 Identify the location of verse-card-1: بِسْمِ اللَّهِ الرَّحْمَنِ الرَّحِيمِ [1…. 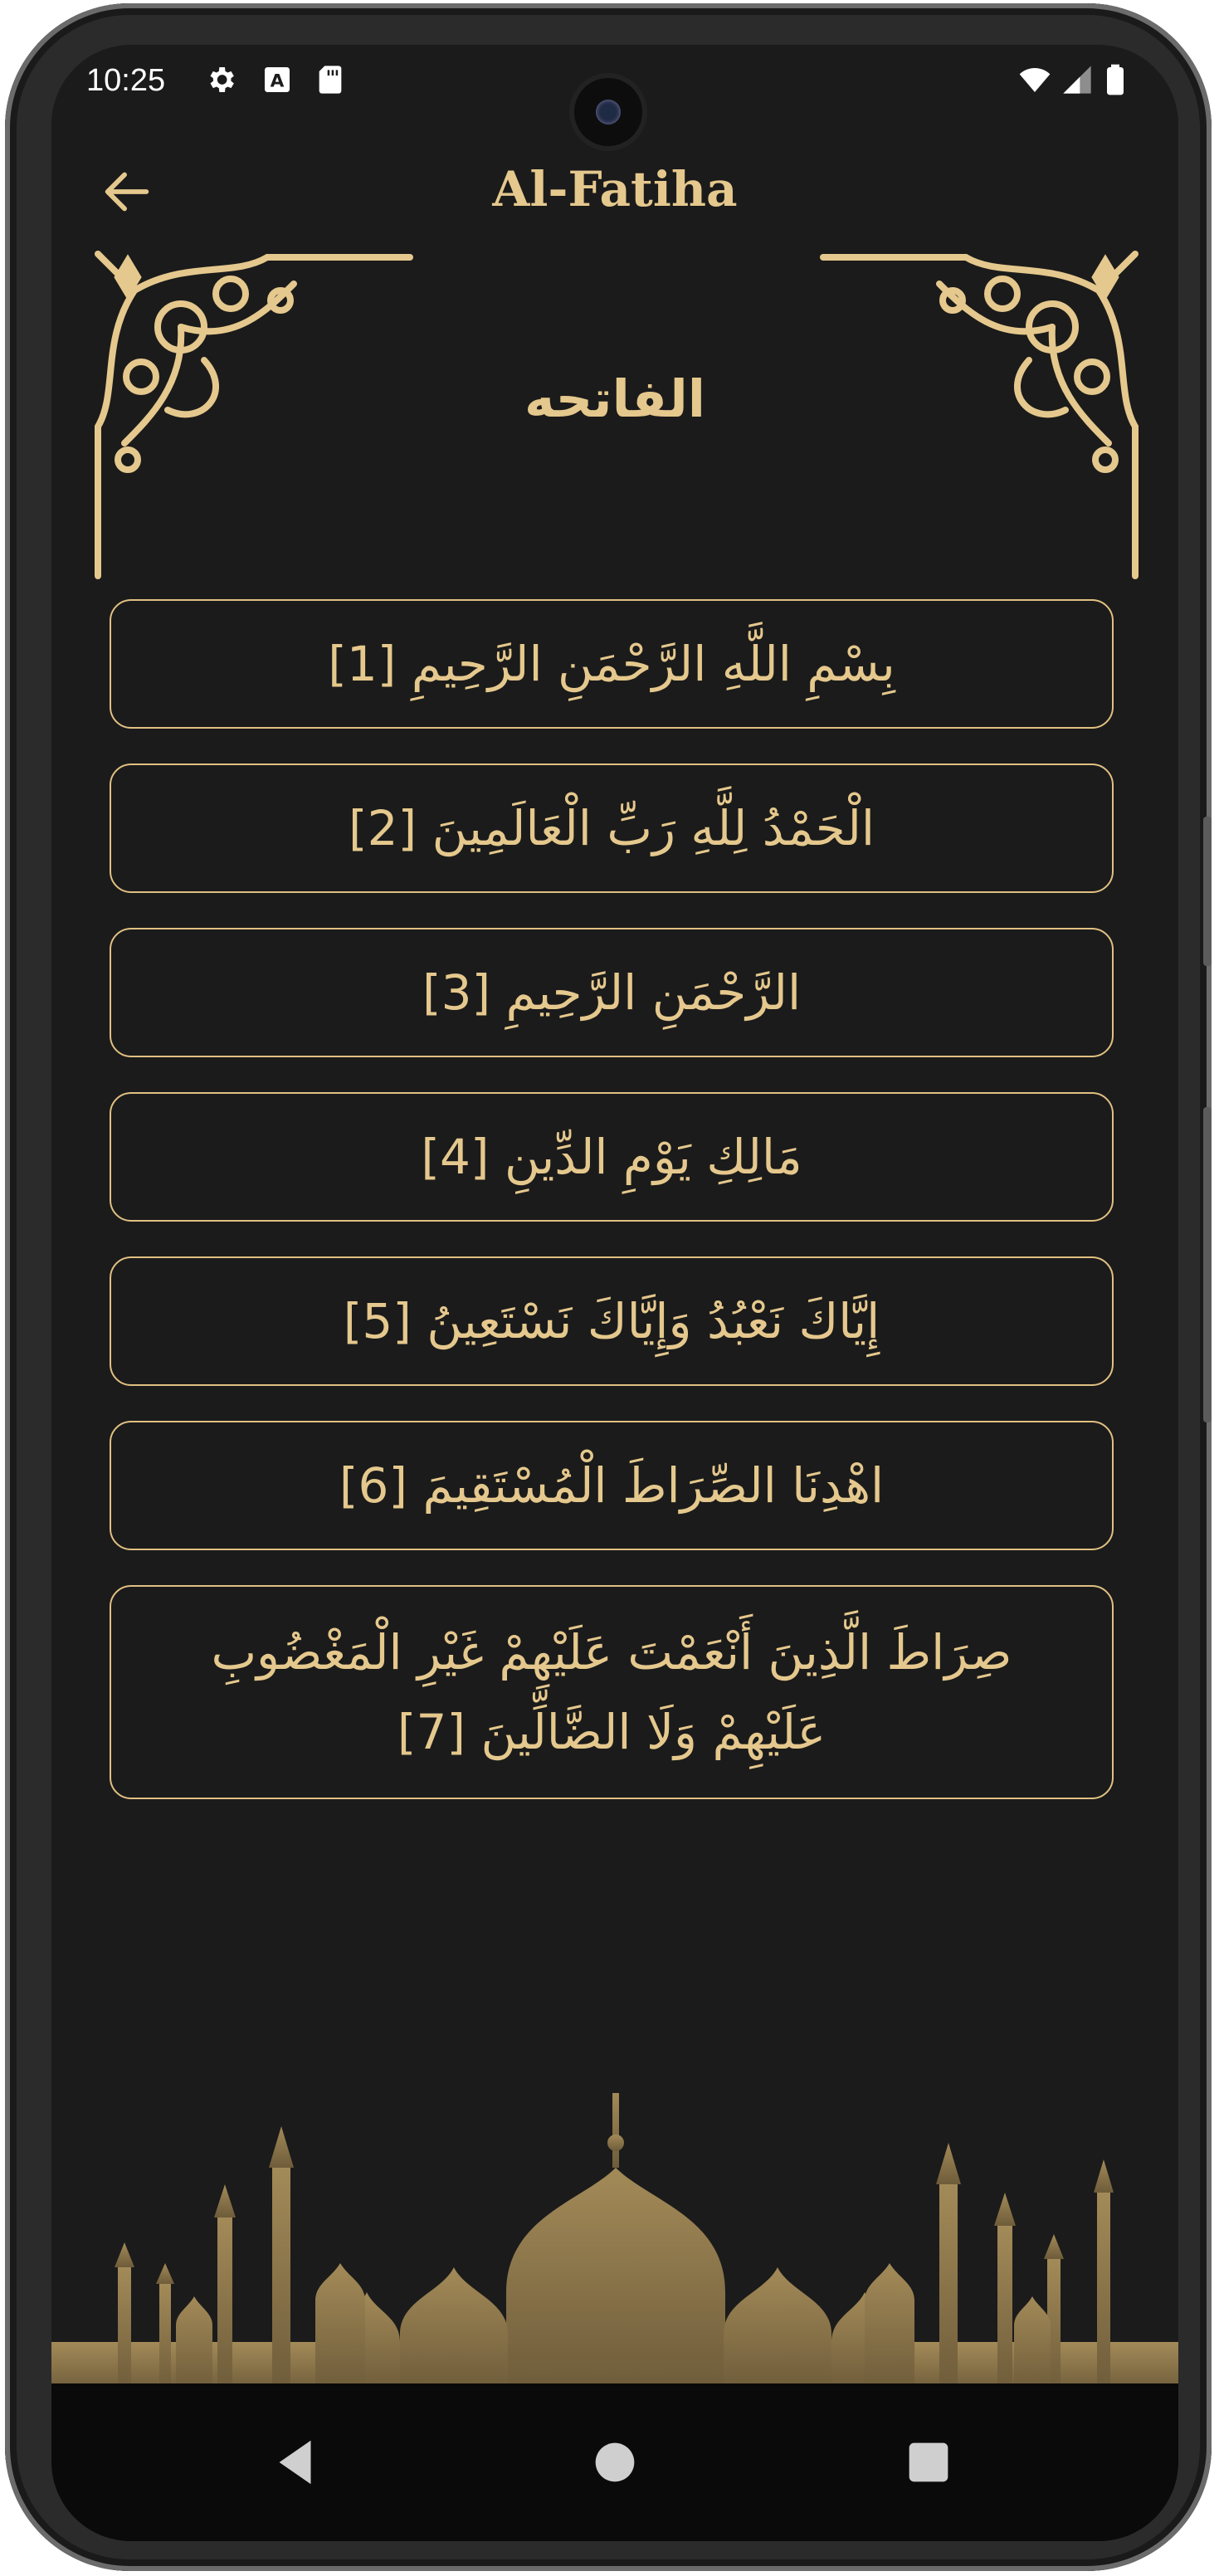
(612, 664).